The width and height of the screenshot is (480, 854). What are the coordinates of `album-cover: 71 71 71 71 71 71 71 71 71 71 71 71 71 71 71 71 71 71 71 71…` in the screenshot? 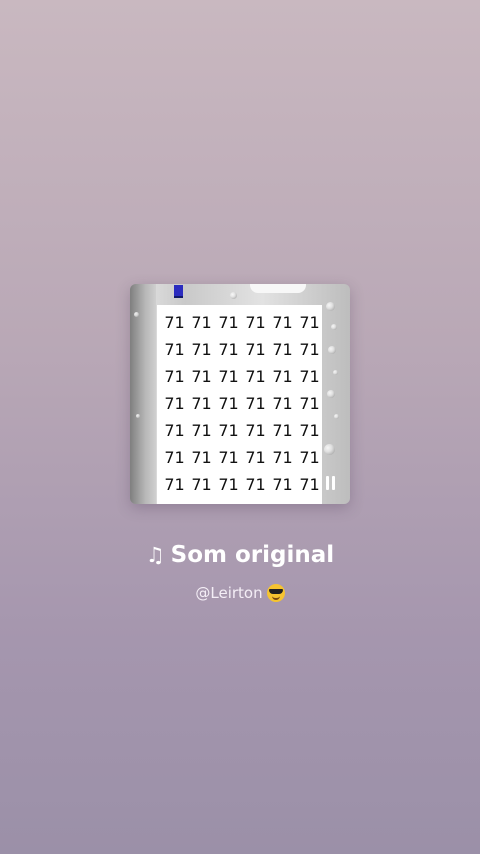 It's located at (240, 394).